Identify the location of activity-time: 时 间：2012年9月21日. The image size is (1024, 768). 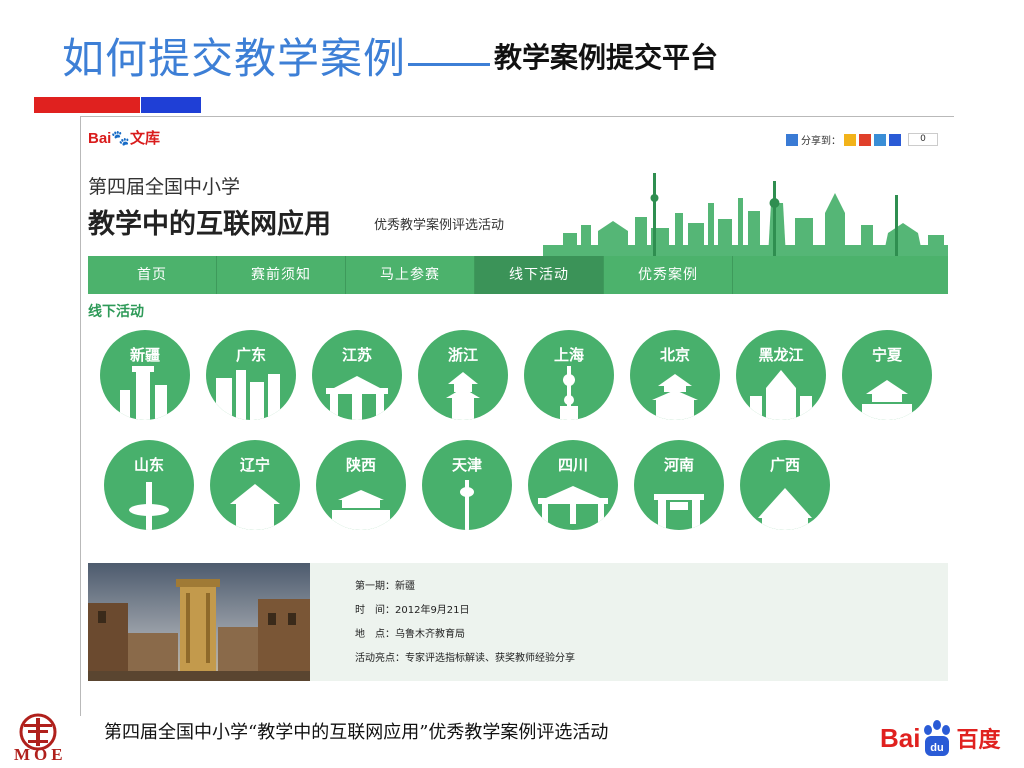
(412, 610).